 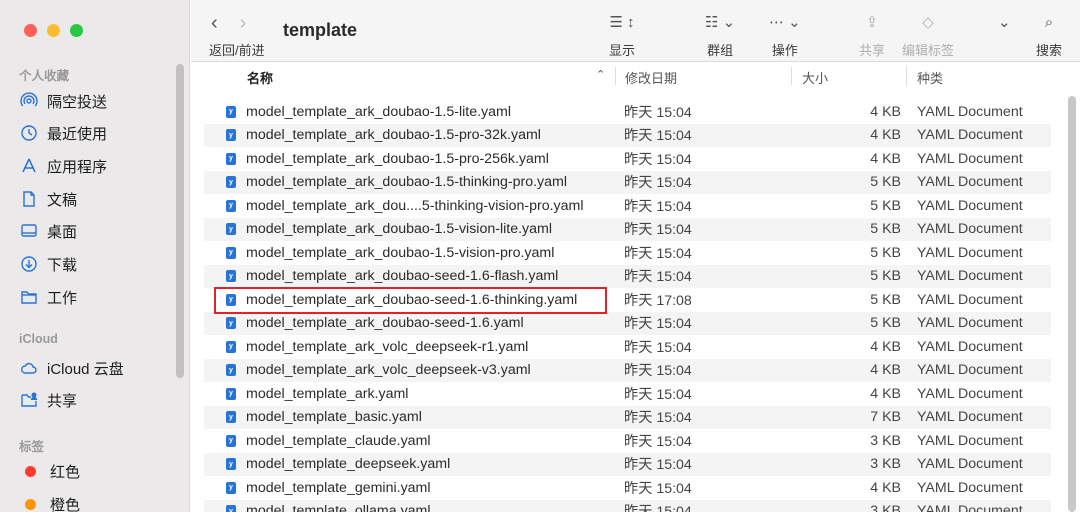 I want to click on minimize-button, so click(x=53, y=30).